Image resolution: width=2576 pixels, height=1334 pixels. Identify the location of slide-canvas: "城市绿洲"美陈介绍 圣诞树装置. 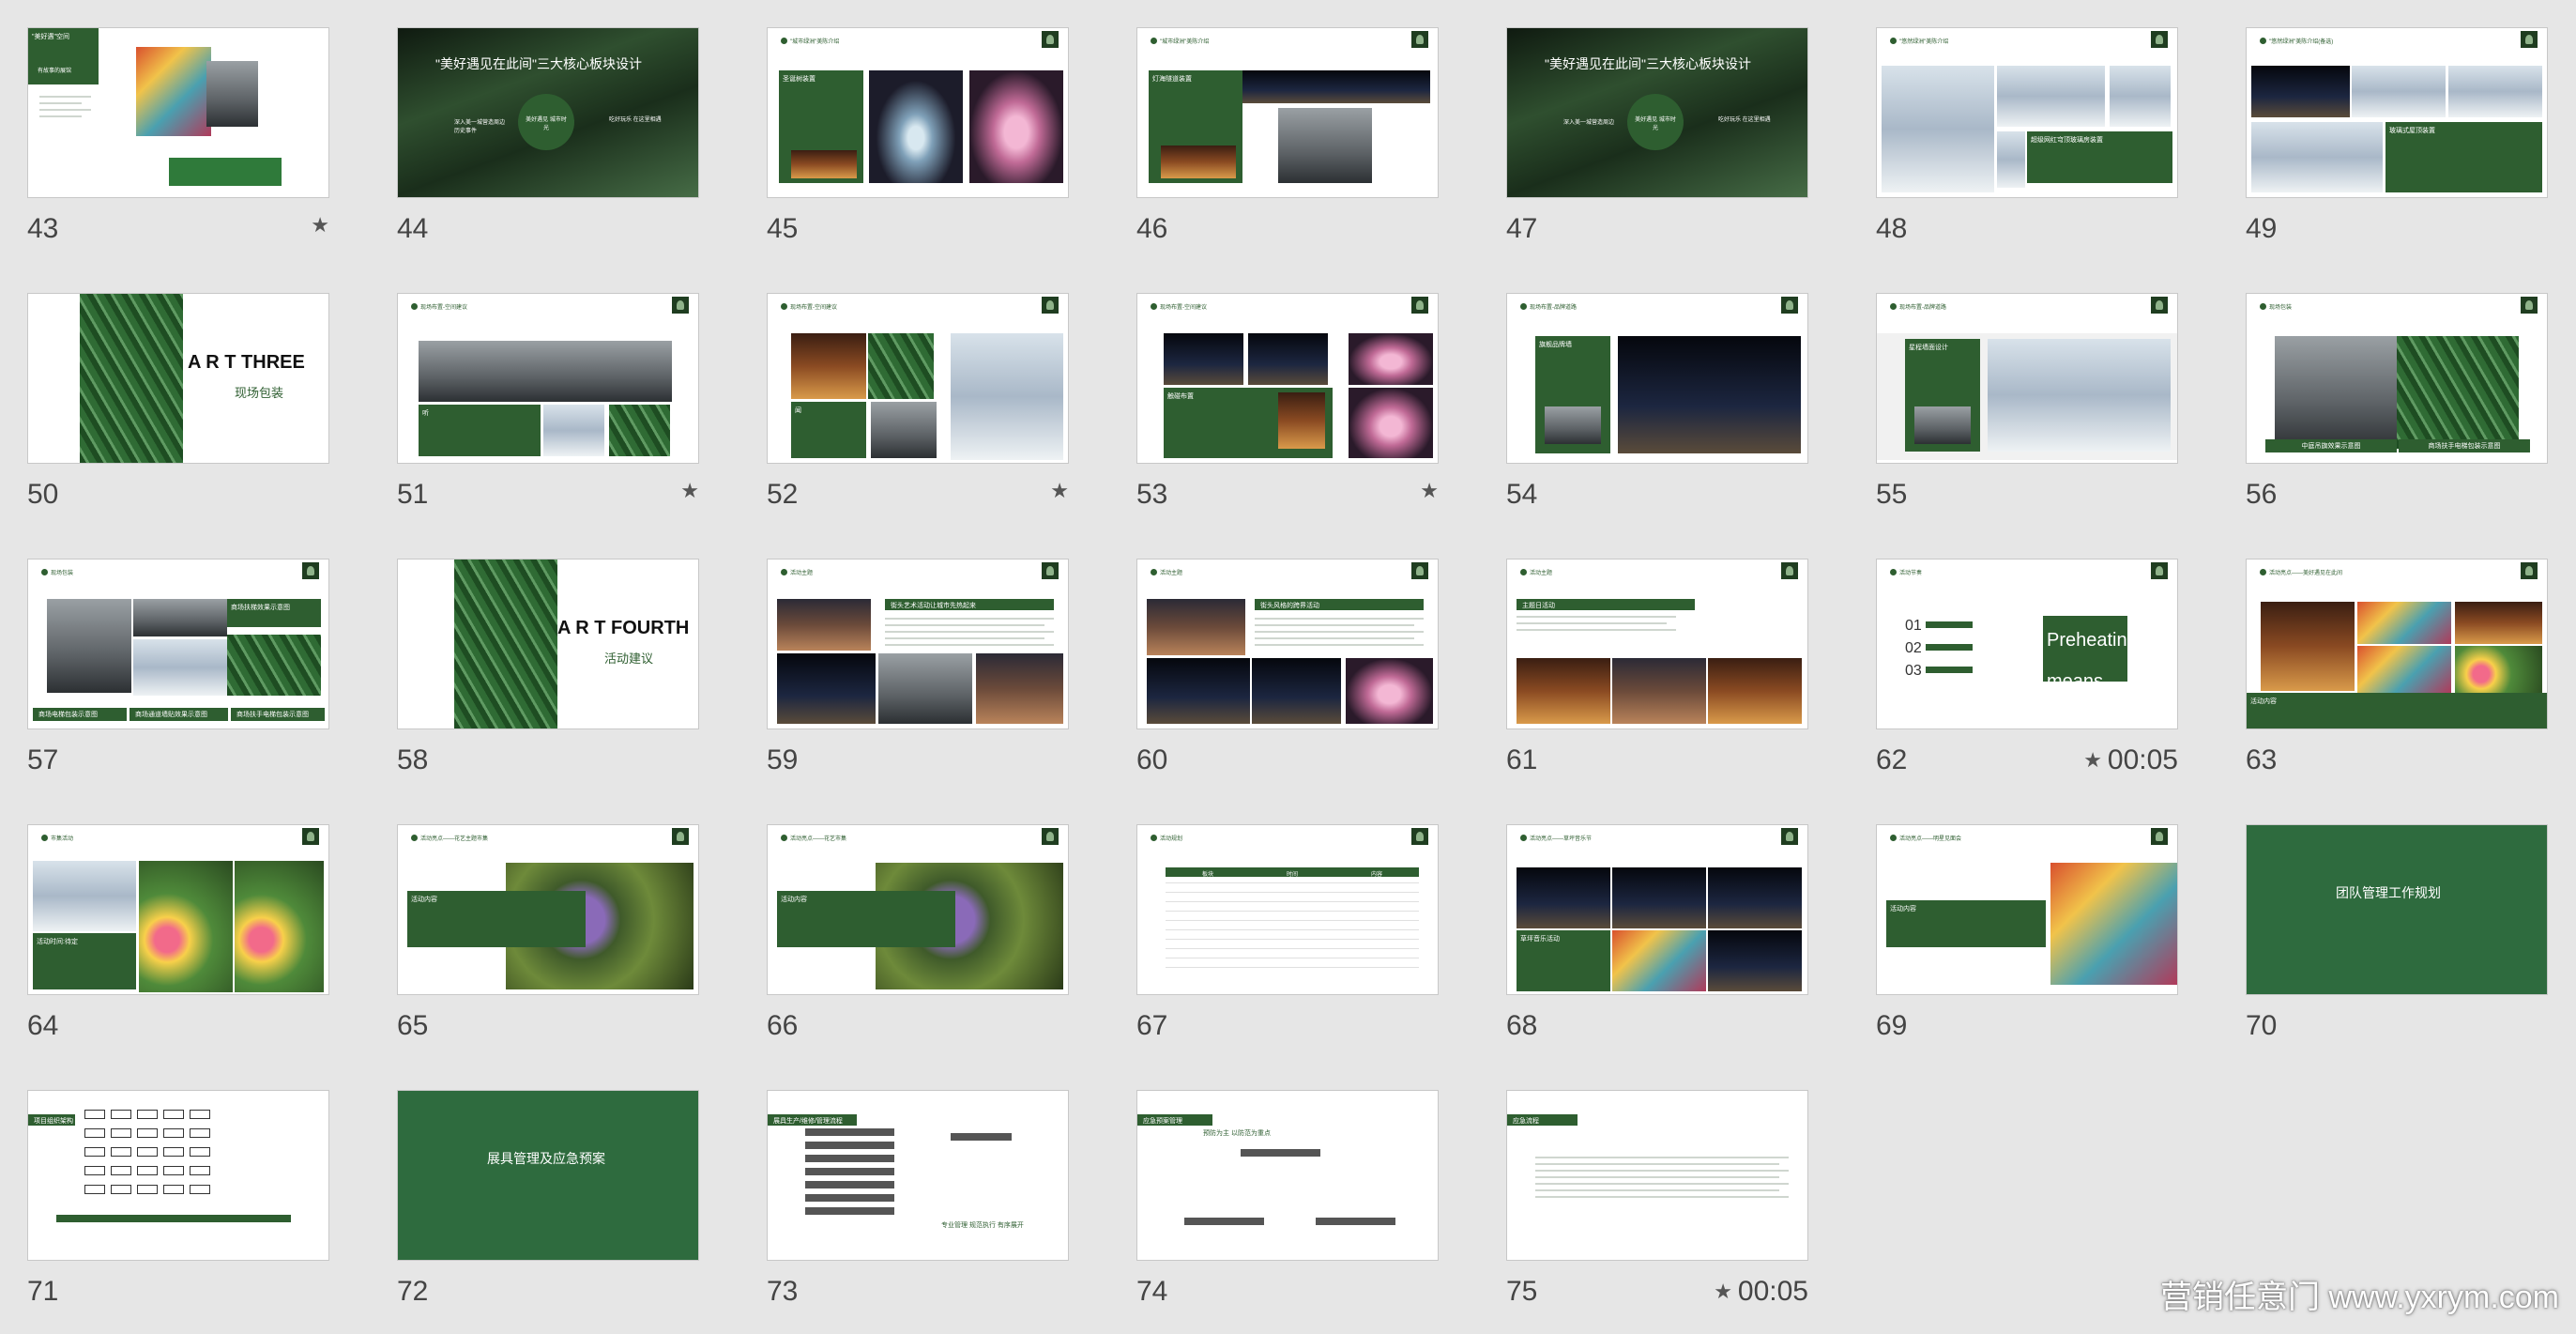
(918, 113).